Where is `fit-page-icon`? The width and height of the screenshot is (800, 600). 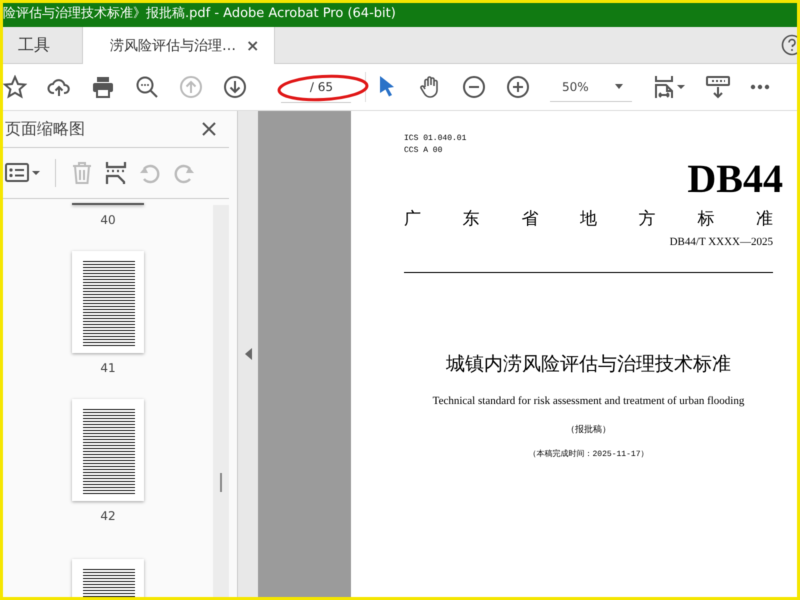 fit-page-icon is located at coordinates (670, 87).